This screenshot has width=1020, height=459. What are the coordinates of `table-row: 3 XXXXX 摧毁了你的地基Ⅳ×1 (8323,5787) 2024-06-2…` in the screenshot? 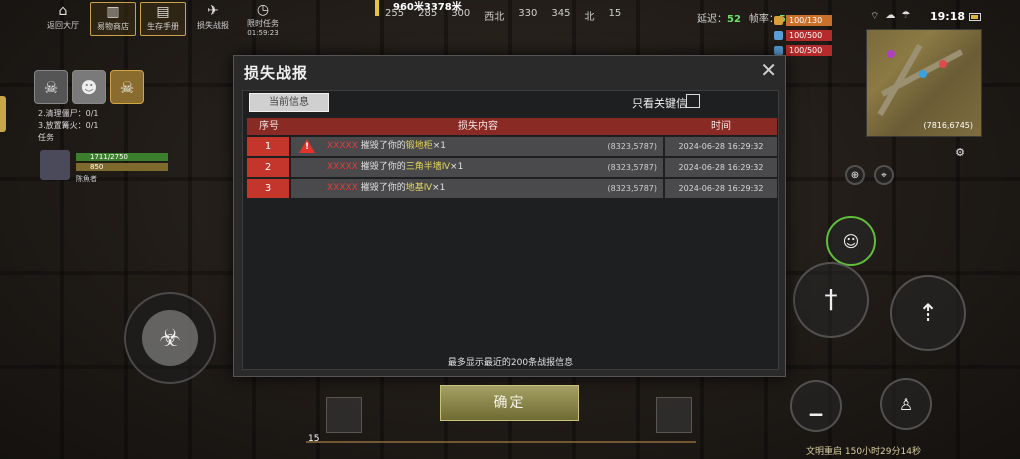 It's located at (512, 188).